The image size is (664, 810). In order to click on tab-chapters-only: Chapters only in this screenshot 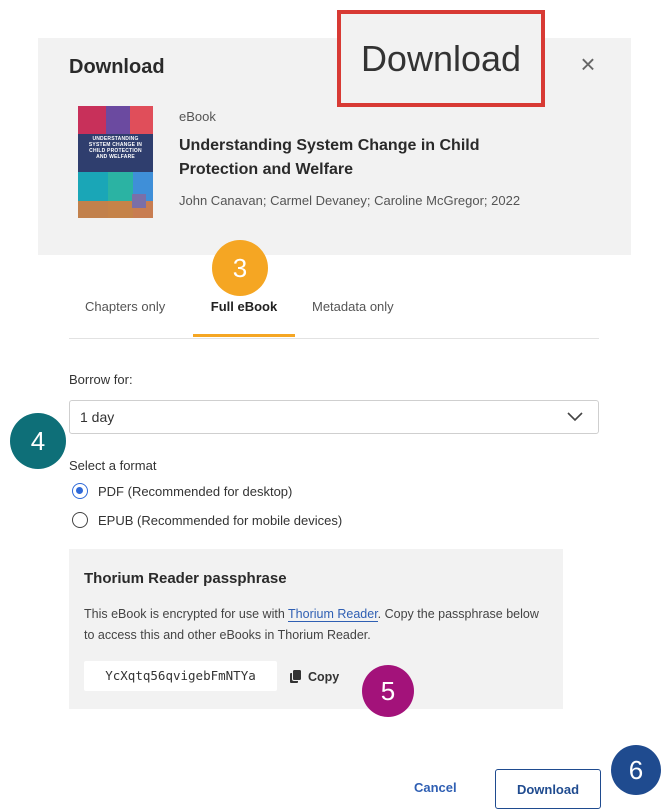, I will do `click(125, 311)`.